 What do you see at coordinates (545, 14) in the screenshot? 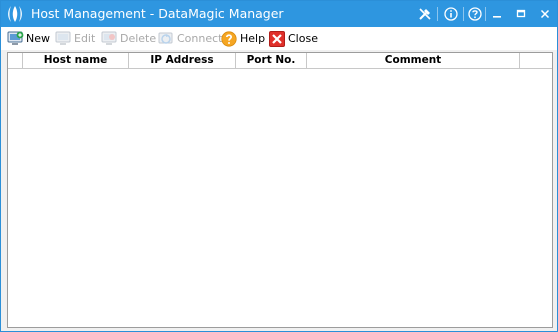
I see `close-icon` at bounding box center [545, 14].